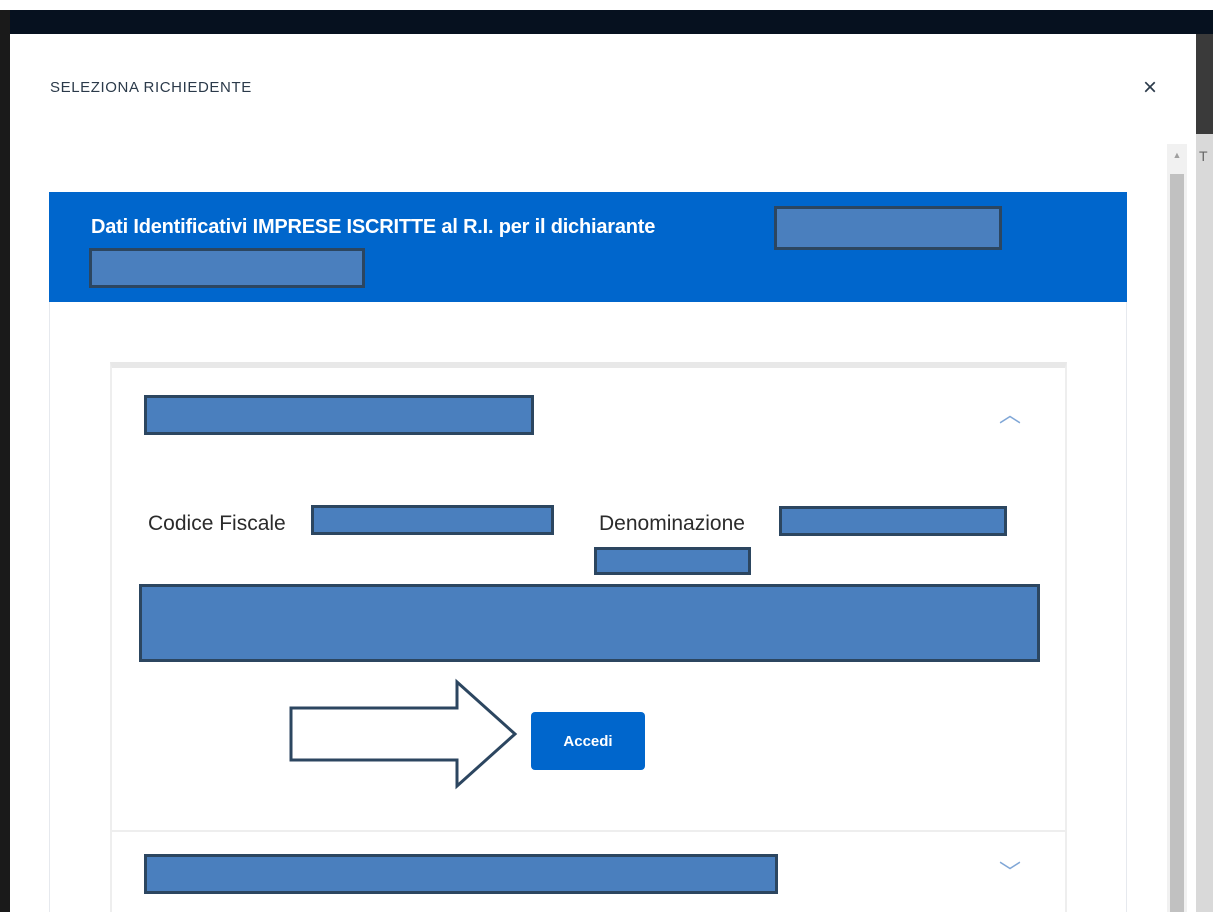  I want to click on modal-title: SELEZIONA RICHIEDENTE, so click(151, 87).